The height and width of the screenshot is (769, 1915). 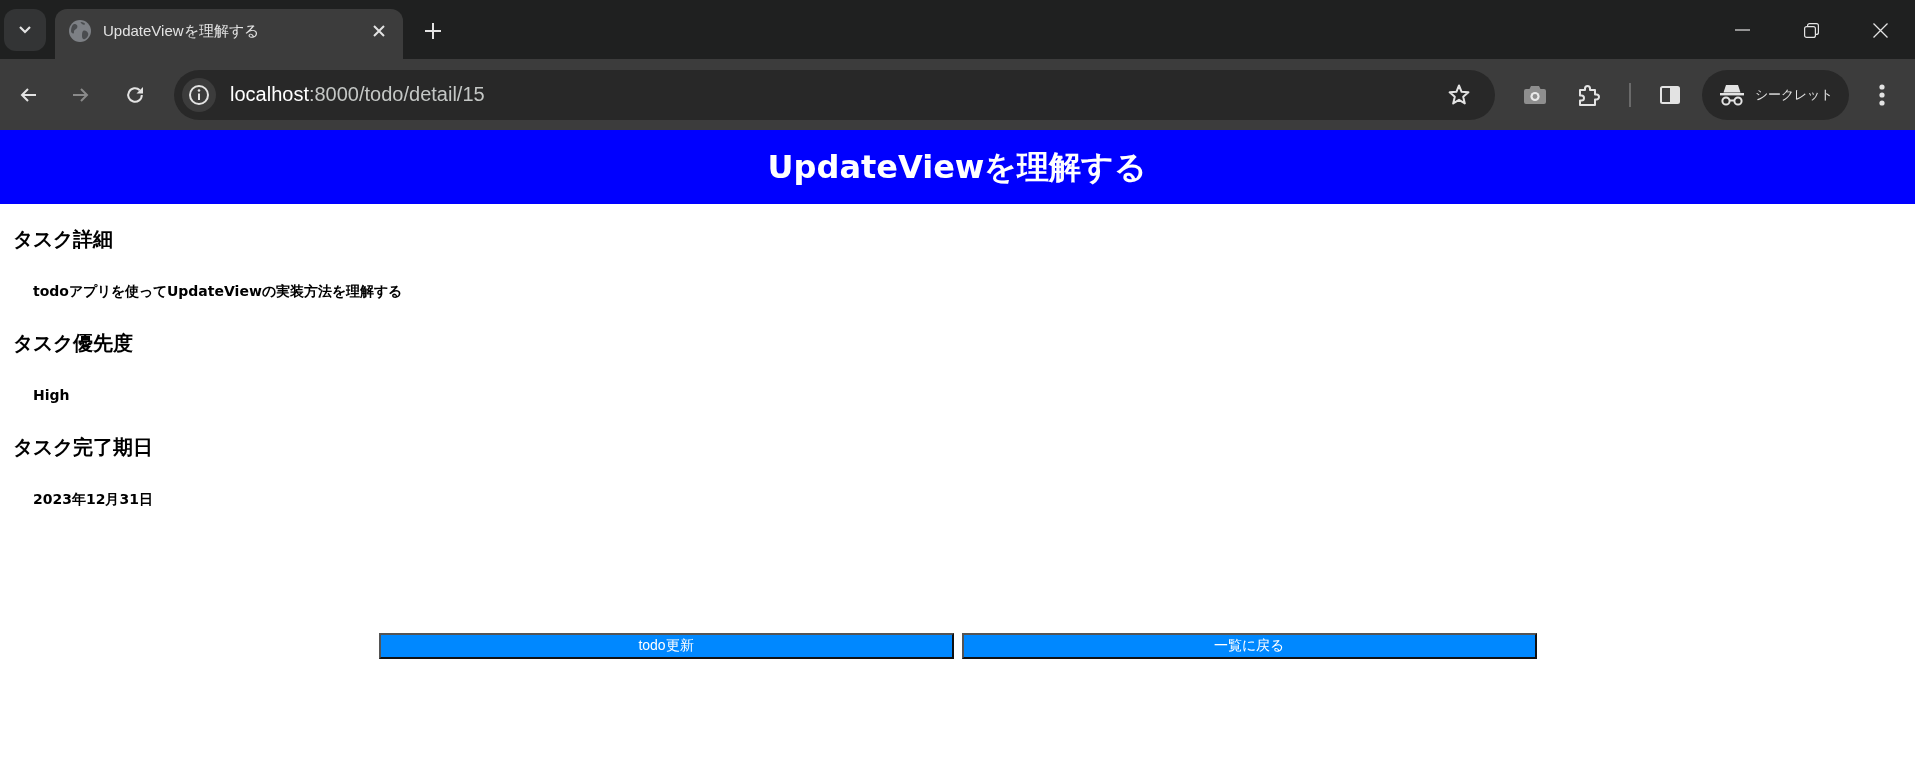 I want to click on new-tab-plus-icon, so click(x=433, y=31).